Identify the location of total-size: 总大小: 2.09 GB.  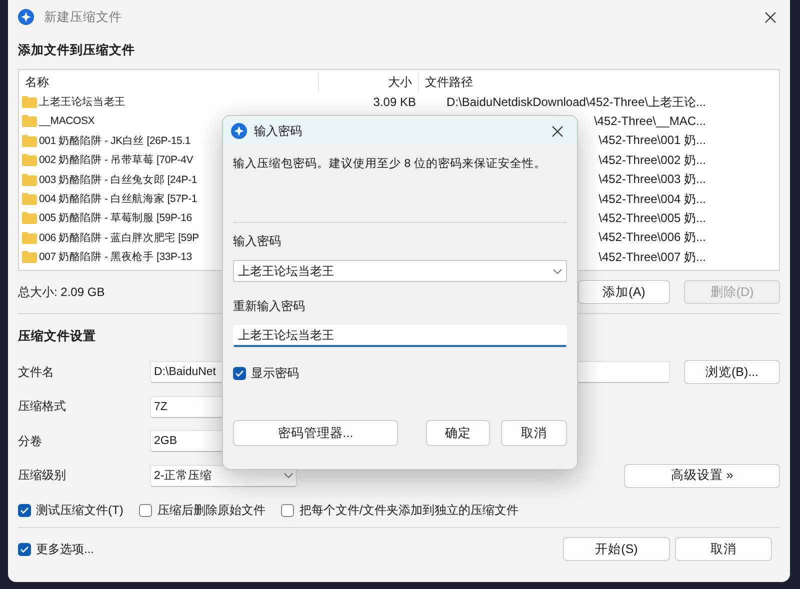
(61, 292).